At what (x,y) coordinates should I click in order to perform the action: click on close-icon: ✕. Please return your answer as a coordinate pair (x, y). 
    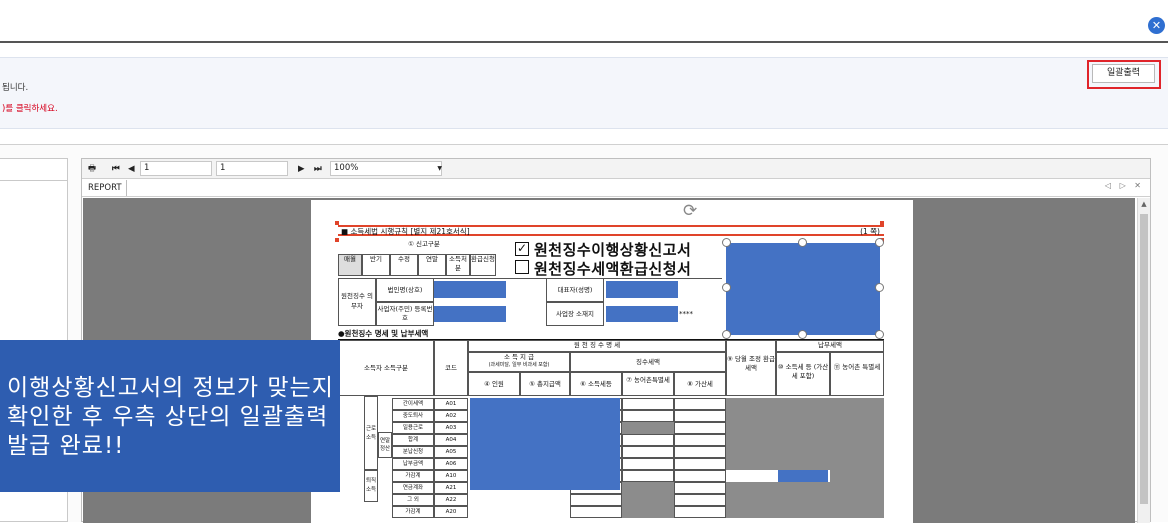
    Looking at the image, I should click on (1156, 25).